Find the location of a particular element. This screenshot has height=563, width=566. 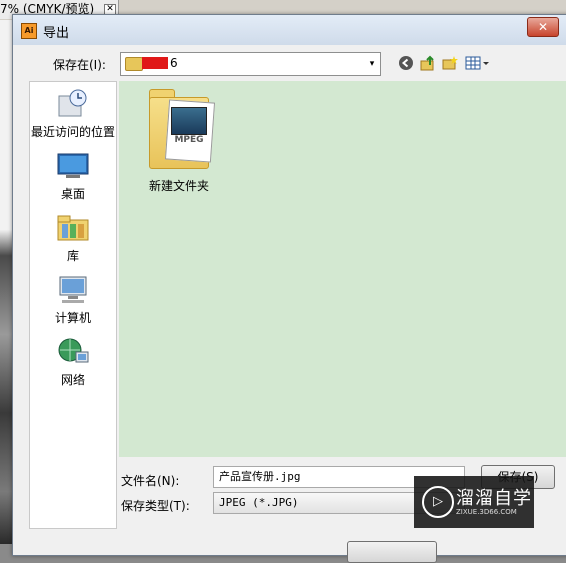

save-in-label: 保存在(I): is located at coordinates (79, 65).